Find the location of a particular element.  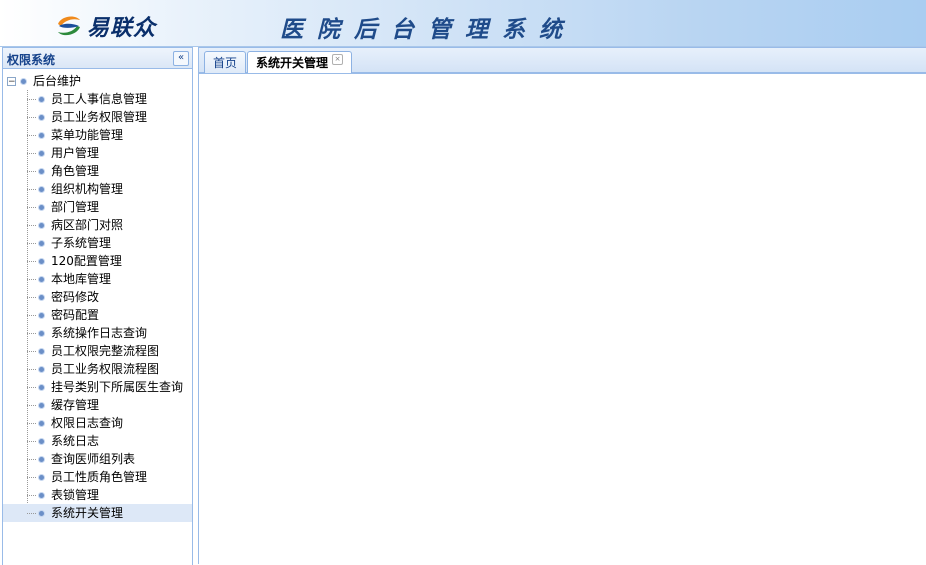

tree-item: 员工性质角色管理 is located at coordinates (97, 477).